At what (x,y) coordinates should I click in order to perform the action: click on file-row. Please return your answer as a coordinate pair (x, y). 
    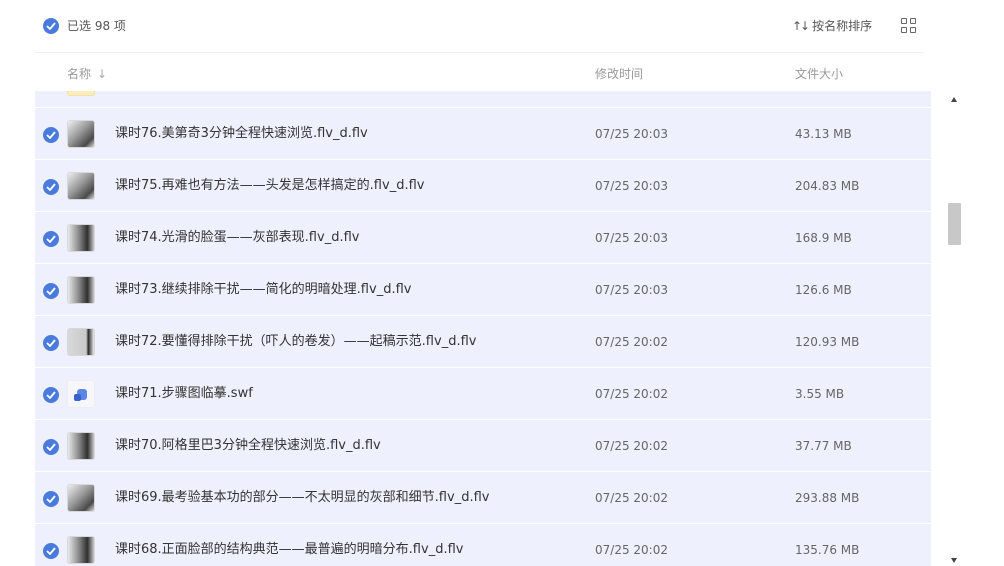
    Looking at the image, I should click on (483, 99).